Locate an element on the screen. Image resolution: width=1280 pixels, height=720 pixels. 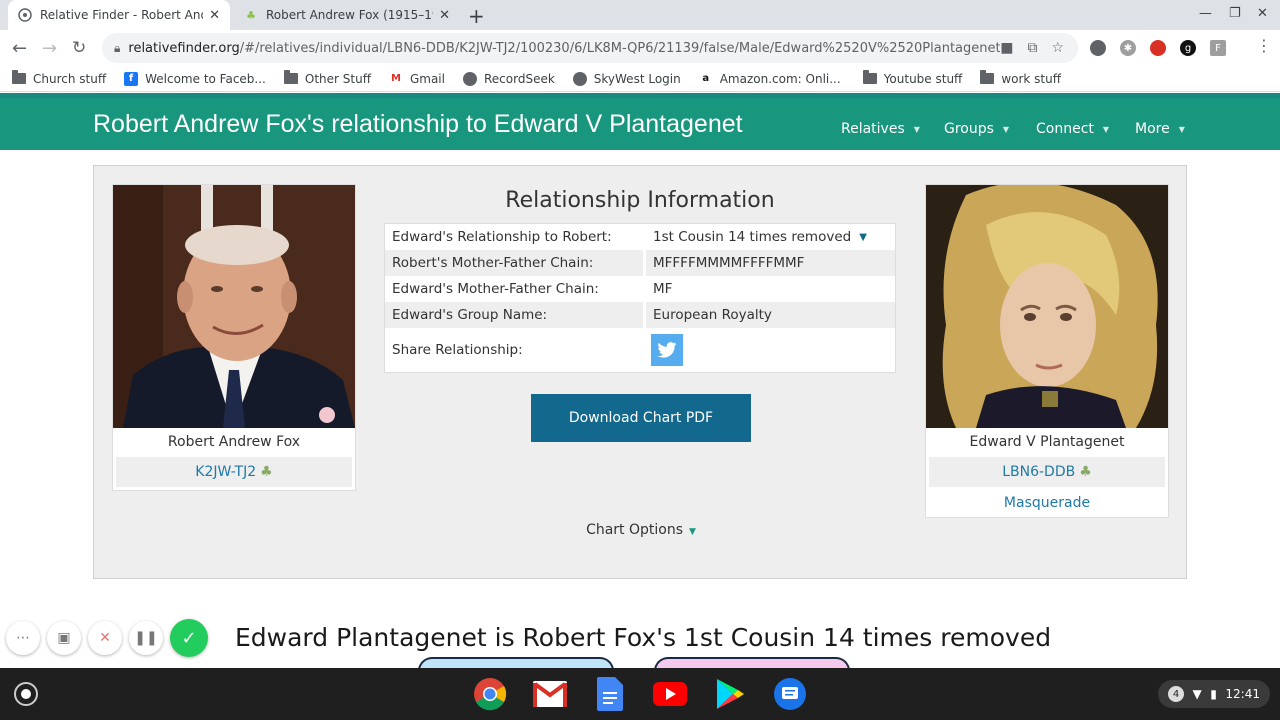
table-row: Edward's Mother-Father Chain: MF is located at coordinates (640, 289).